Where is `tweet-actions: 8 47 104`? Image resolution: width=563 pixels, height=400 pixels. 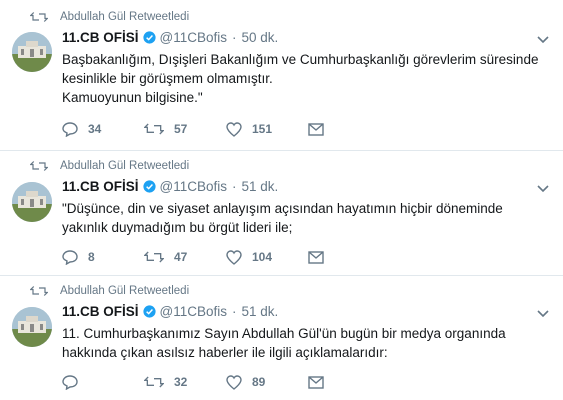
tweet-actions: 8 47 104 is located at coordinates (226, 257).